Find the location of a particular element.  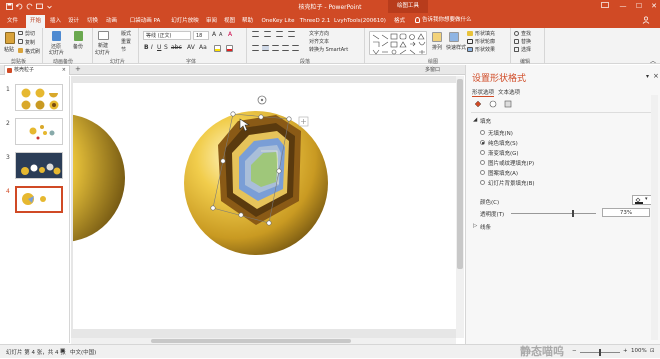

tab-home: 开始 is located at coordinates (35, 21).